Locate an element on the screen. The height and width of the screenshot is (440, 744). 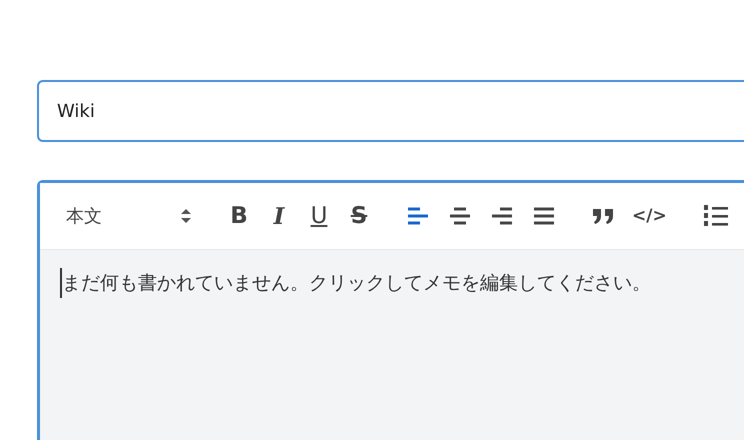
paragraph-style-select: 本文 is located at coordinates (129, 216).